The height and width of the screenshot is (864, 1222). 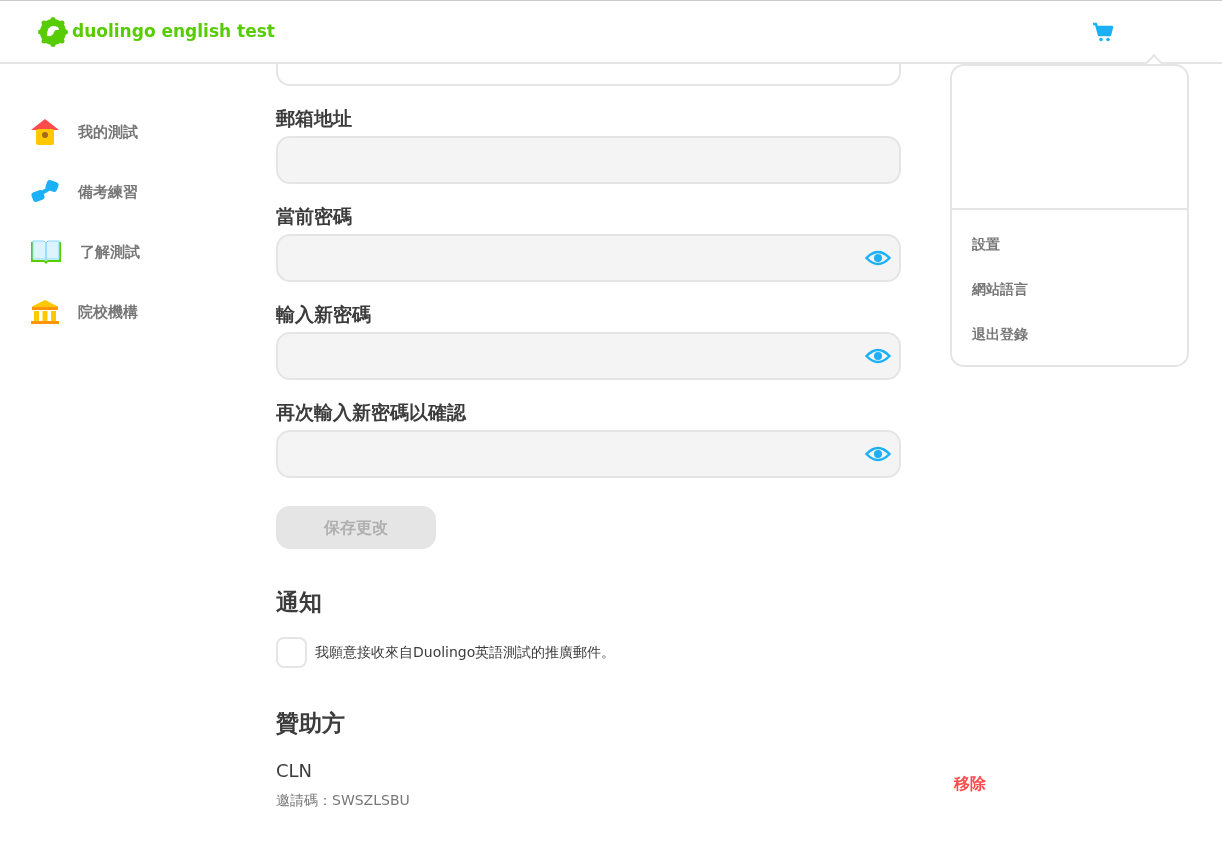 What do you see at coordinates (314, 118) in the screenshot?
I see `field-label: 郵箱地址` at bounding box center [314, 118].